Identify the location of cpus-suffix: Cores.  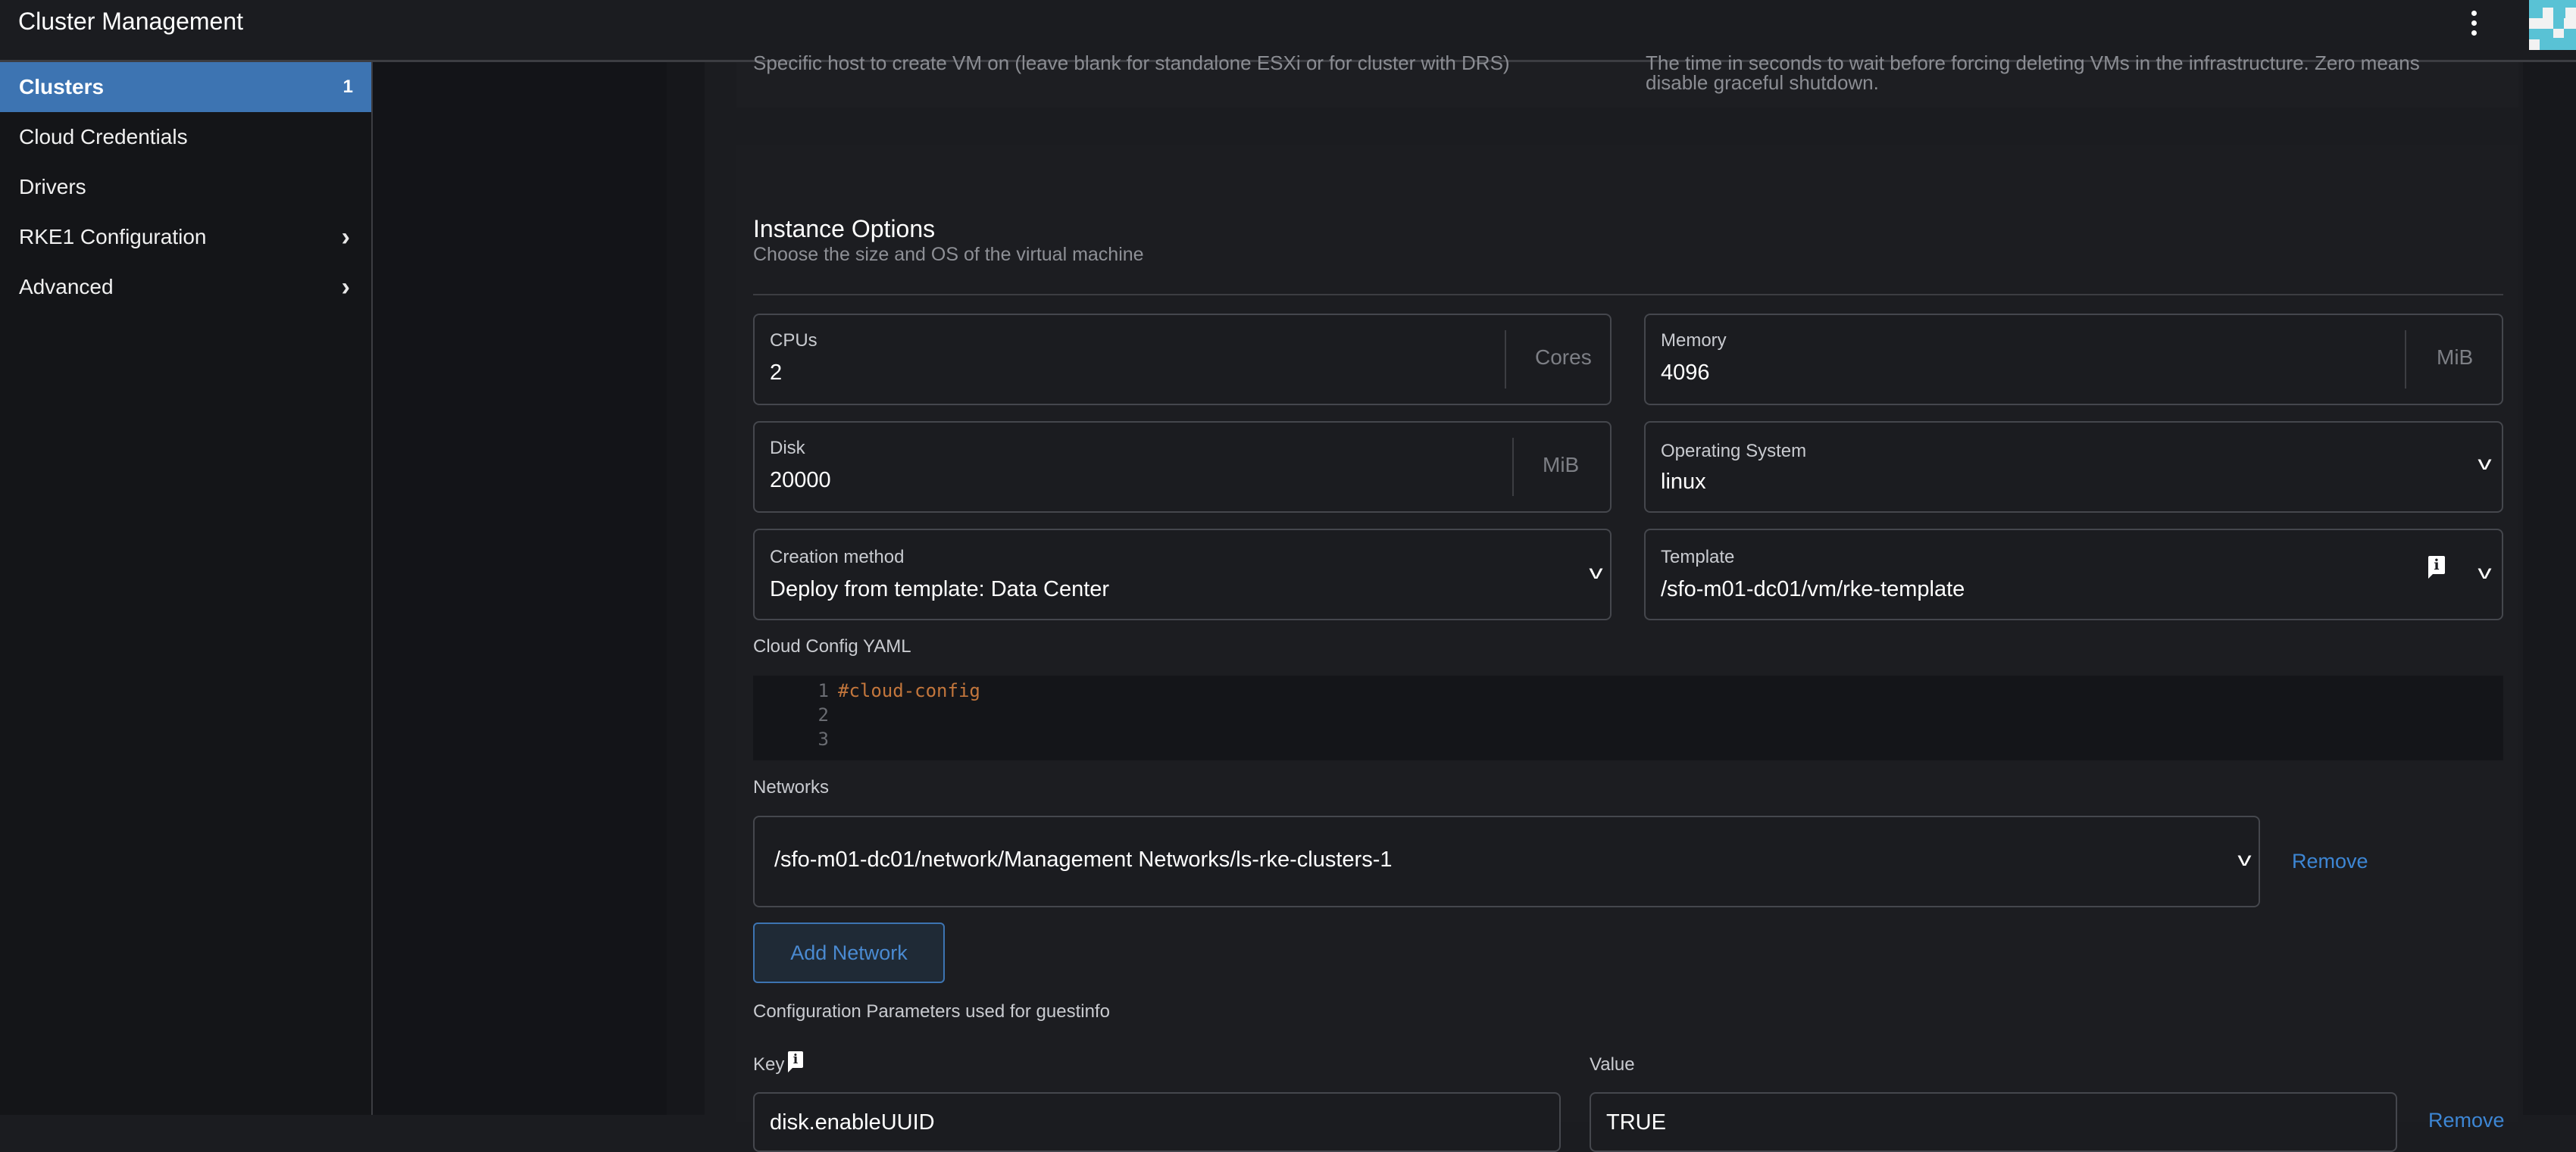
(1563, 357).